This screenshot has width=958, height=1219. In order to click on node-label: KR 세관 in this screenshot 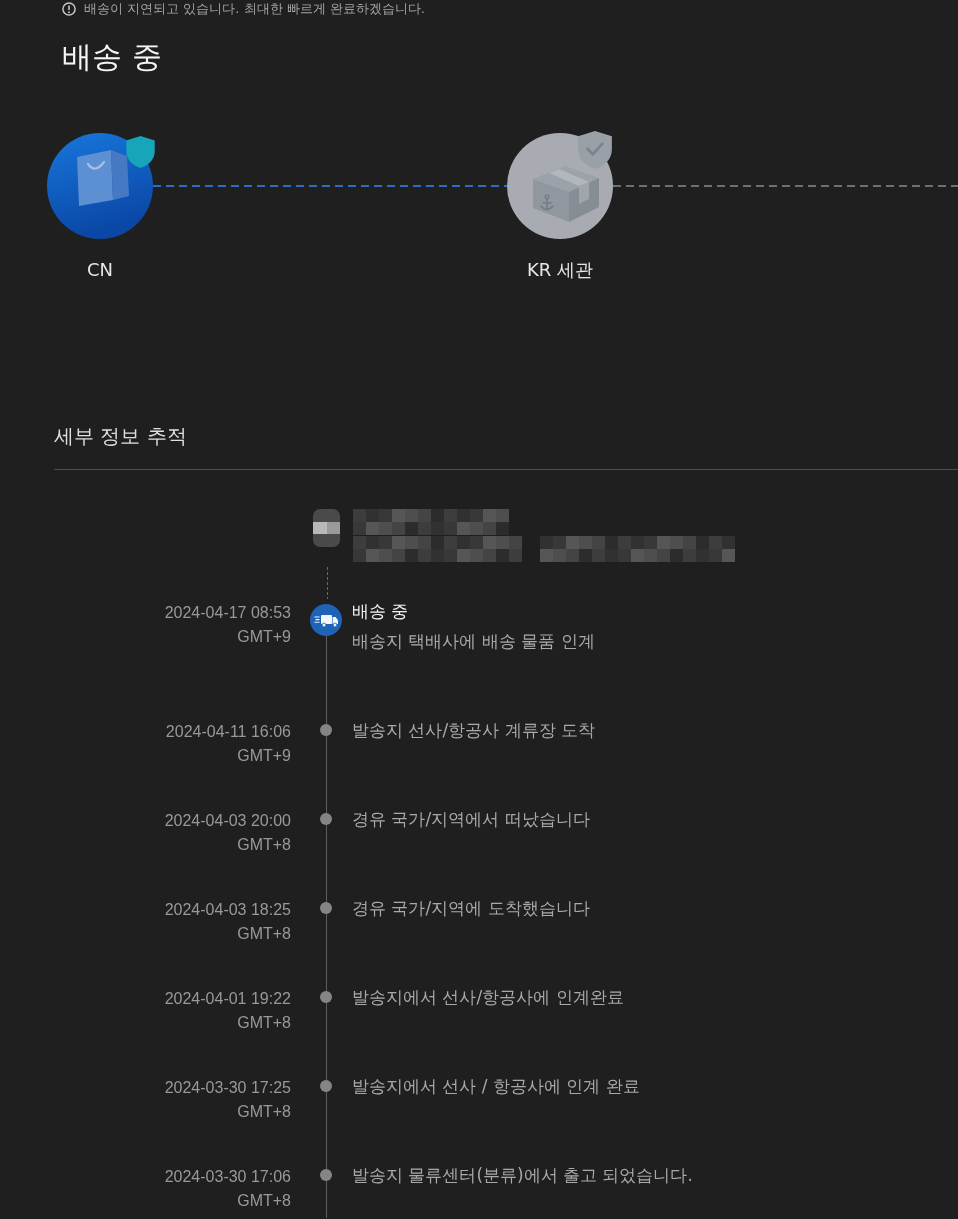, I will do `click(559, 270)`.